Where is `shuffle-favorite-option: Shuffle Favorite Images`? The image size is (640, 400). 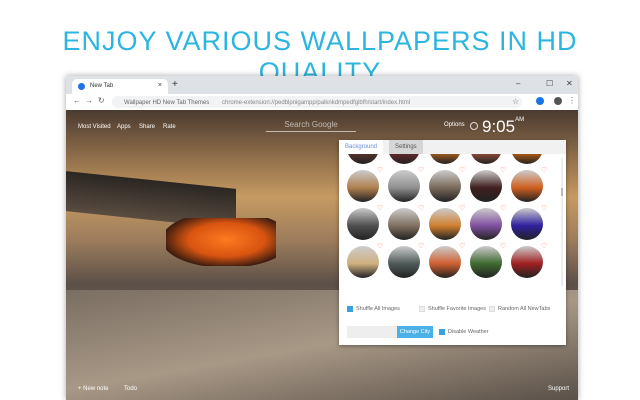
shuffle-favorite-option: Shuffle Favorite Images is located at coordinates (452, 309).